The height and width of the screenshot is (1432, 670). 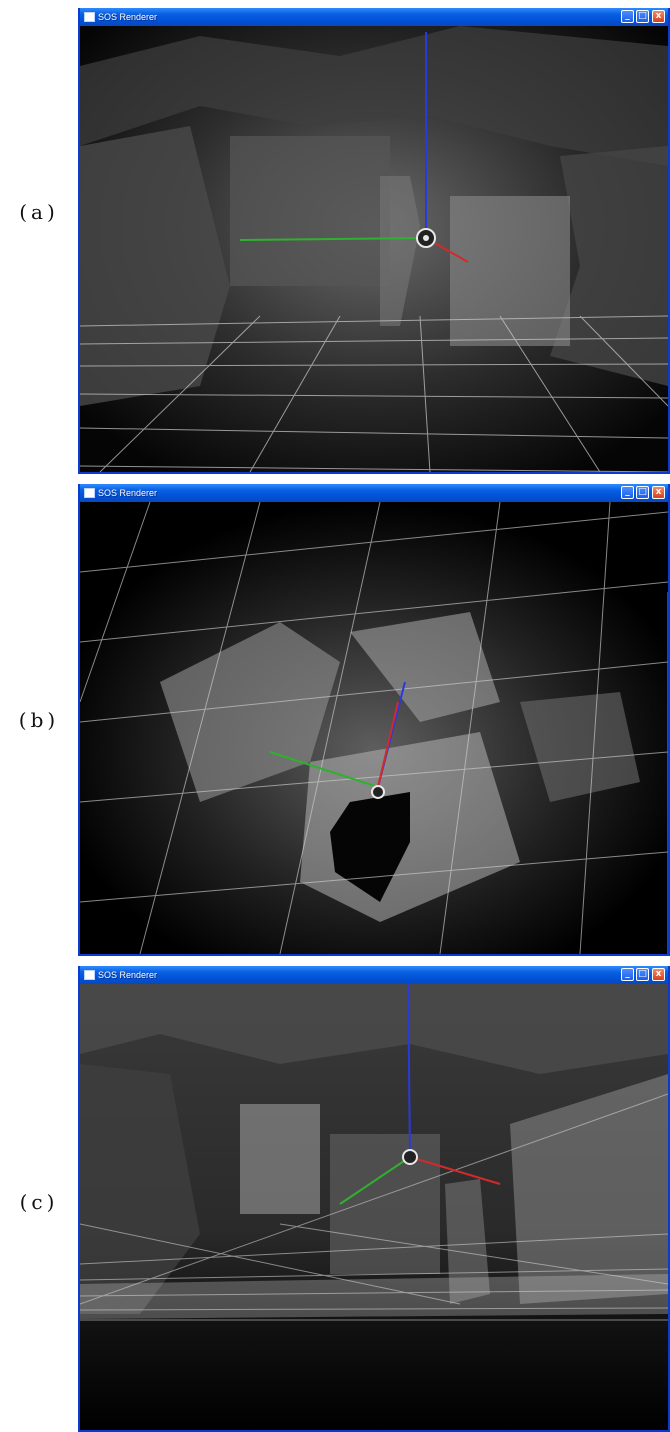 What do you see at coordinates (39, 212) in the screenshot?
I see `panel-label-a: (a)` at bounding box center [39, 212].